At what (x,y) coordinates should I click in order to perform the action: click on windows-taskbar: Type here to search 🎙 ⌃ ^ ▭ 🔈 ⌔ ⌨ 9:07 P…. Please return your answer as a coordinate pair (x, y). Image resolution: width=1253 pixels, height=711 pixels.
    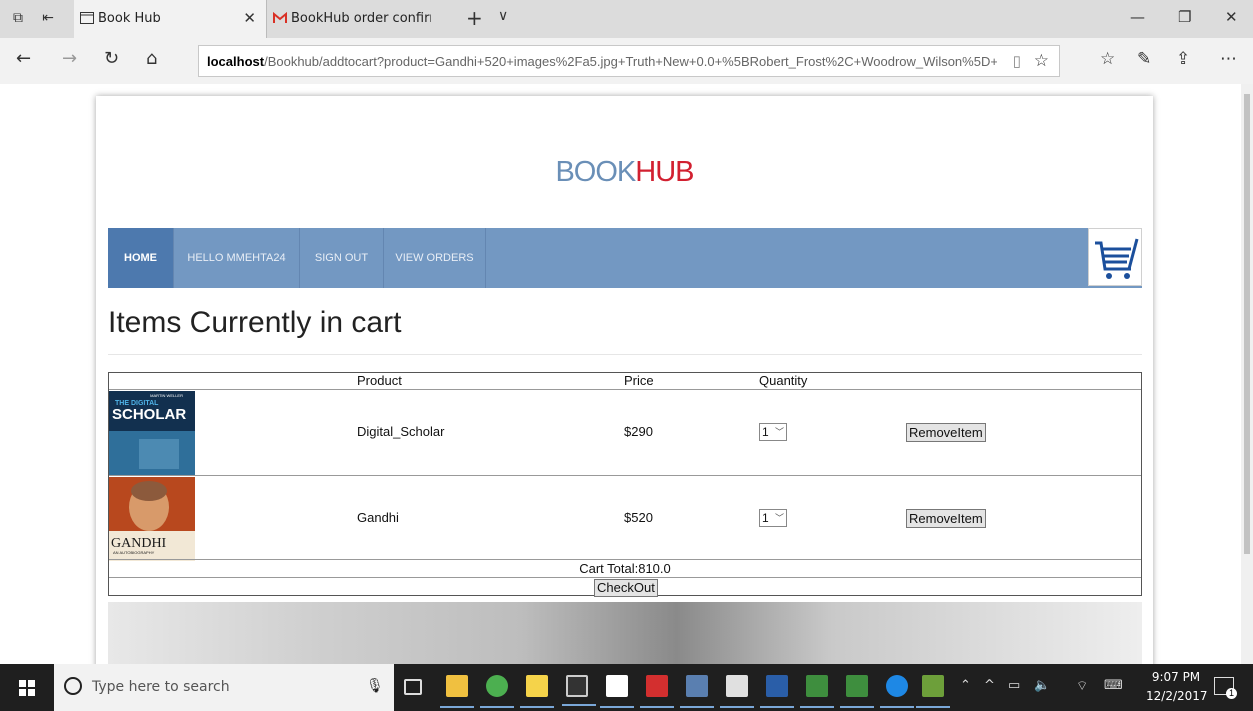
    Looking at the image, I should click on (626, 687).